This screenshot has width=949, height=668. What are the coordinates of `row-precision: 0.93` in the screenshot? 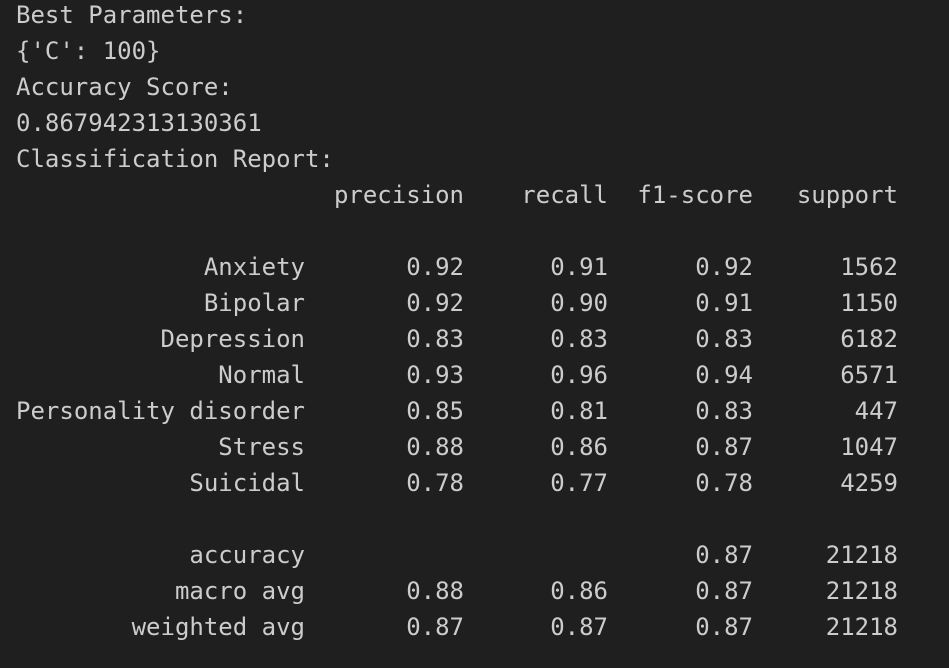 It's located at (435, 375).